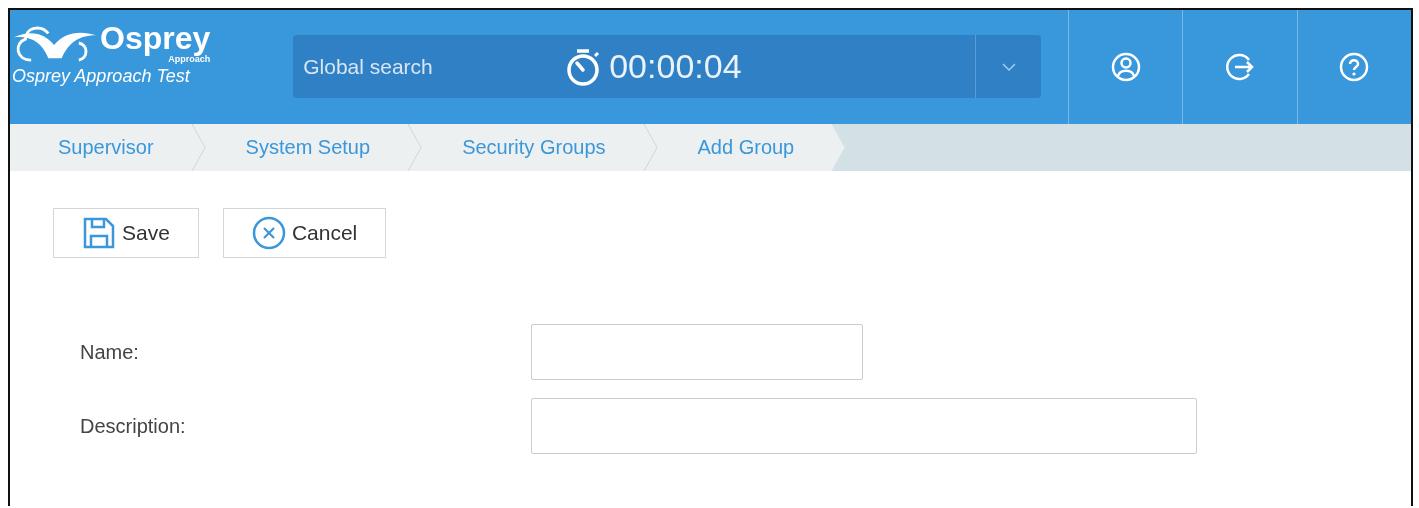 The image size is (1419, 508). Describe the element at coordinates (1125, 67) in the screenshot. I see `user-icon` at that location.